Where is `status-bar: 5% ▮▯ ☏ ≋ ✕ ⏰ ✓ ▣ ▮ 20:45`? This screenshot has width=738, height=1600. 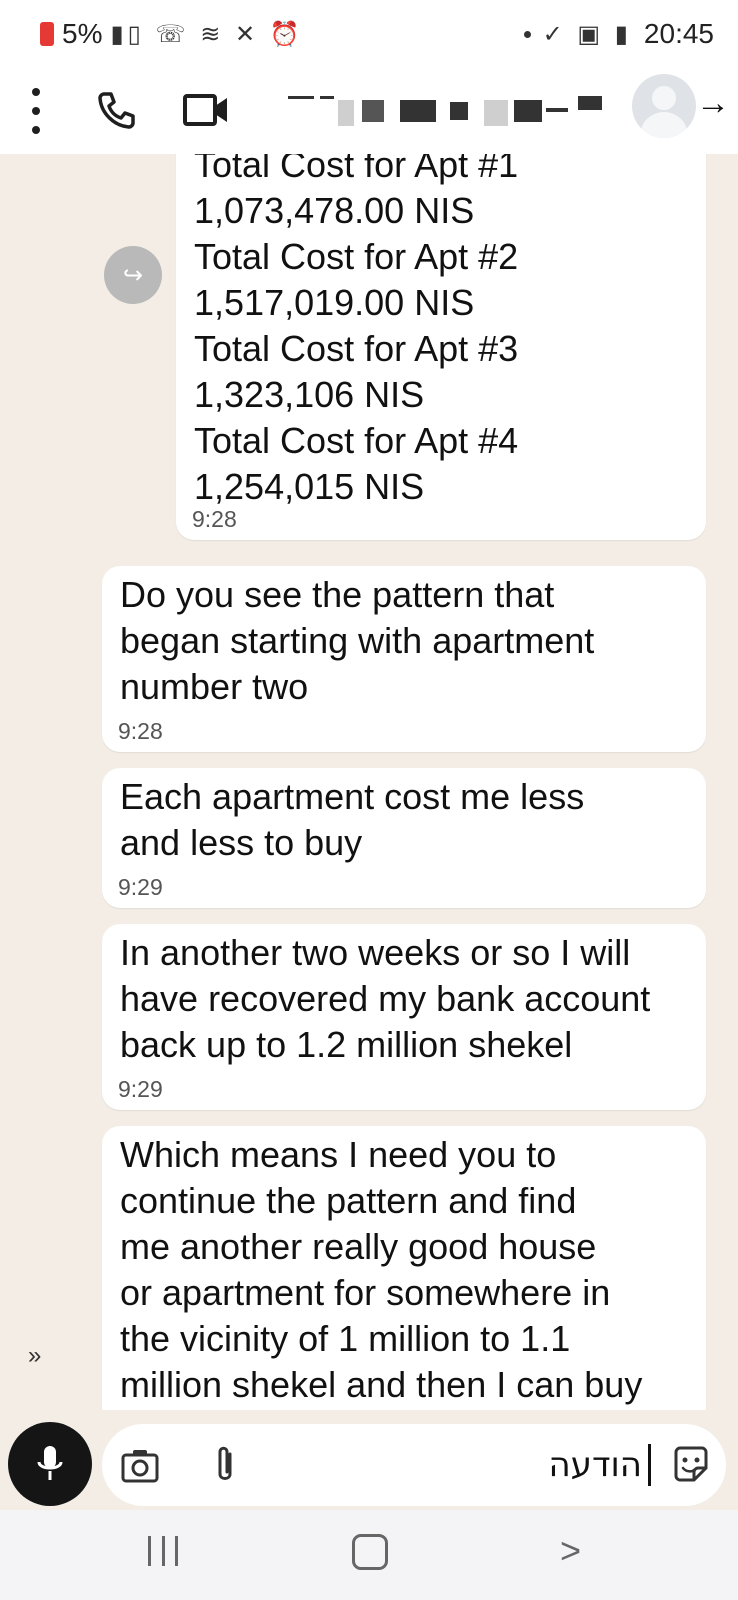 status-bar: 5% ▮▯ ☏ ≋ ✕ ⏰ ✓ ▣ ▮ 20:45 is located at coordinates (369, 35).